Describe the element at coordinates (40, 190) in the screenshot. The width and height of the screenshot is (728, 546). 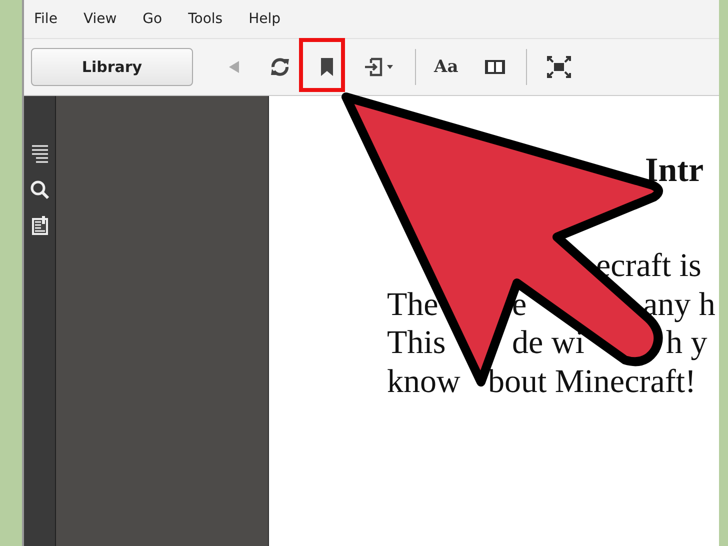
I see `search-icon` at that location.